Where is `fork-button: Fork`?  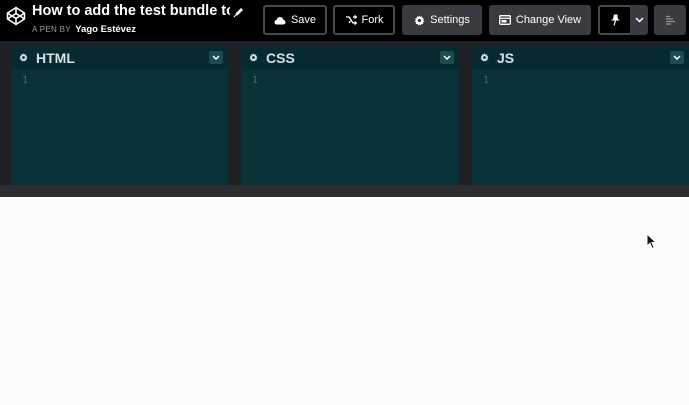
fork-button: Fork is located at coordinates (364, 20).